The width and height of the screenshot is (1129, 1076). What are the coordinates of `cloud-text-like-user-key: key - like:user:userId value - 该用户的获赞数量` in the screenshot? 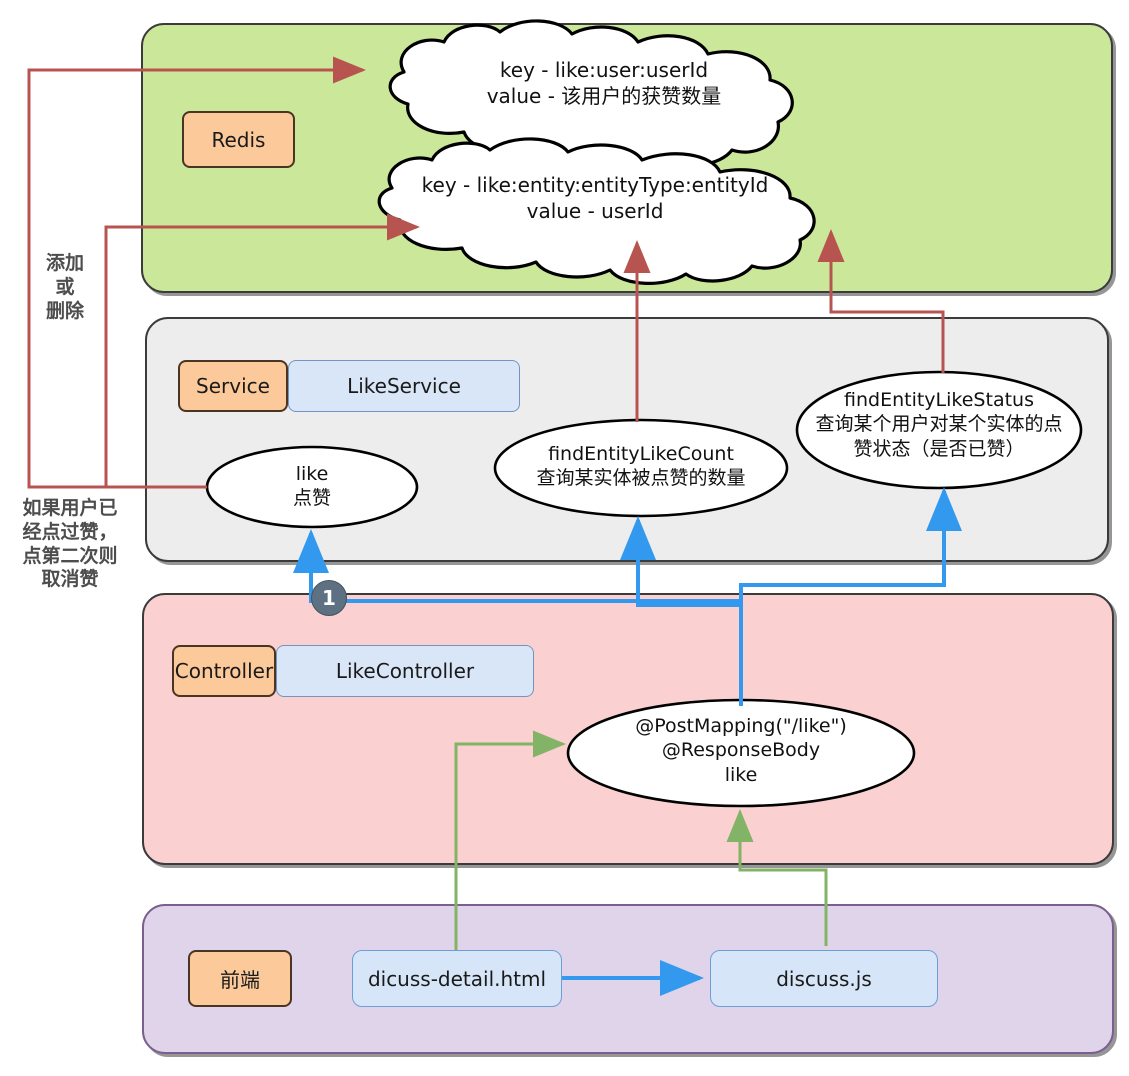 It's located at (604, 83).